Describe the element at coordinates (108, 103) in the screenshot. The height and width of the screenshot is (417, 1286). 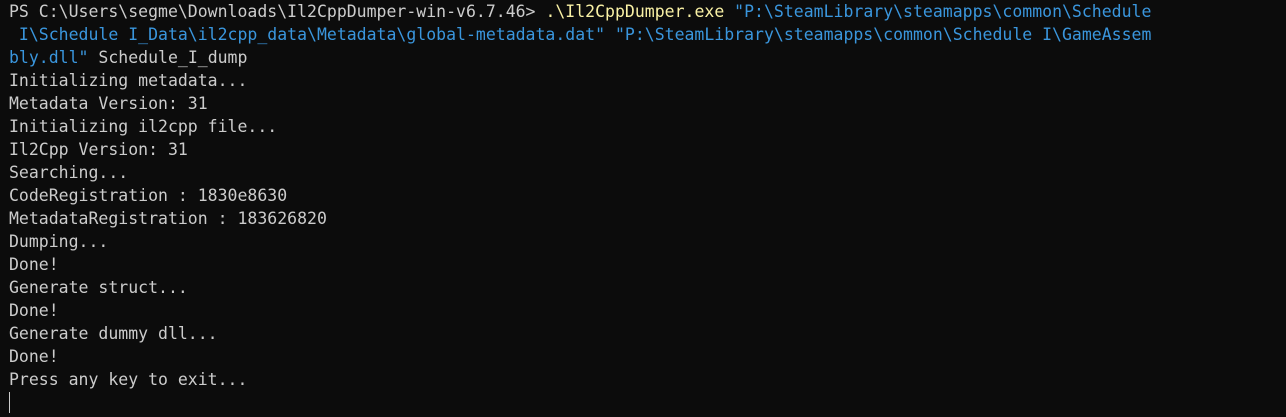
I see `output-line: Metadata Version: 31` at that location.